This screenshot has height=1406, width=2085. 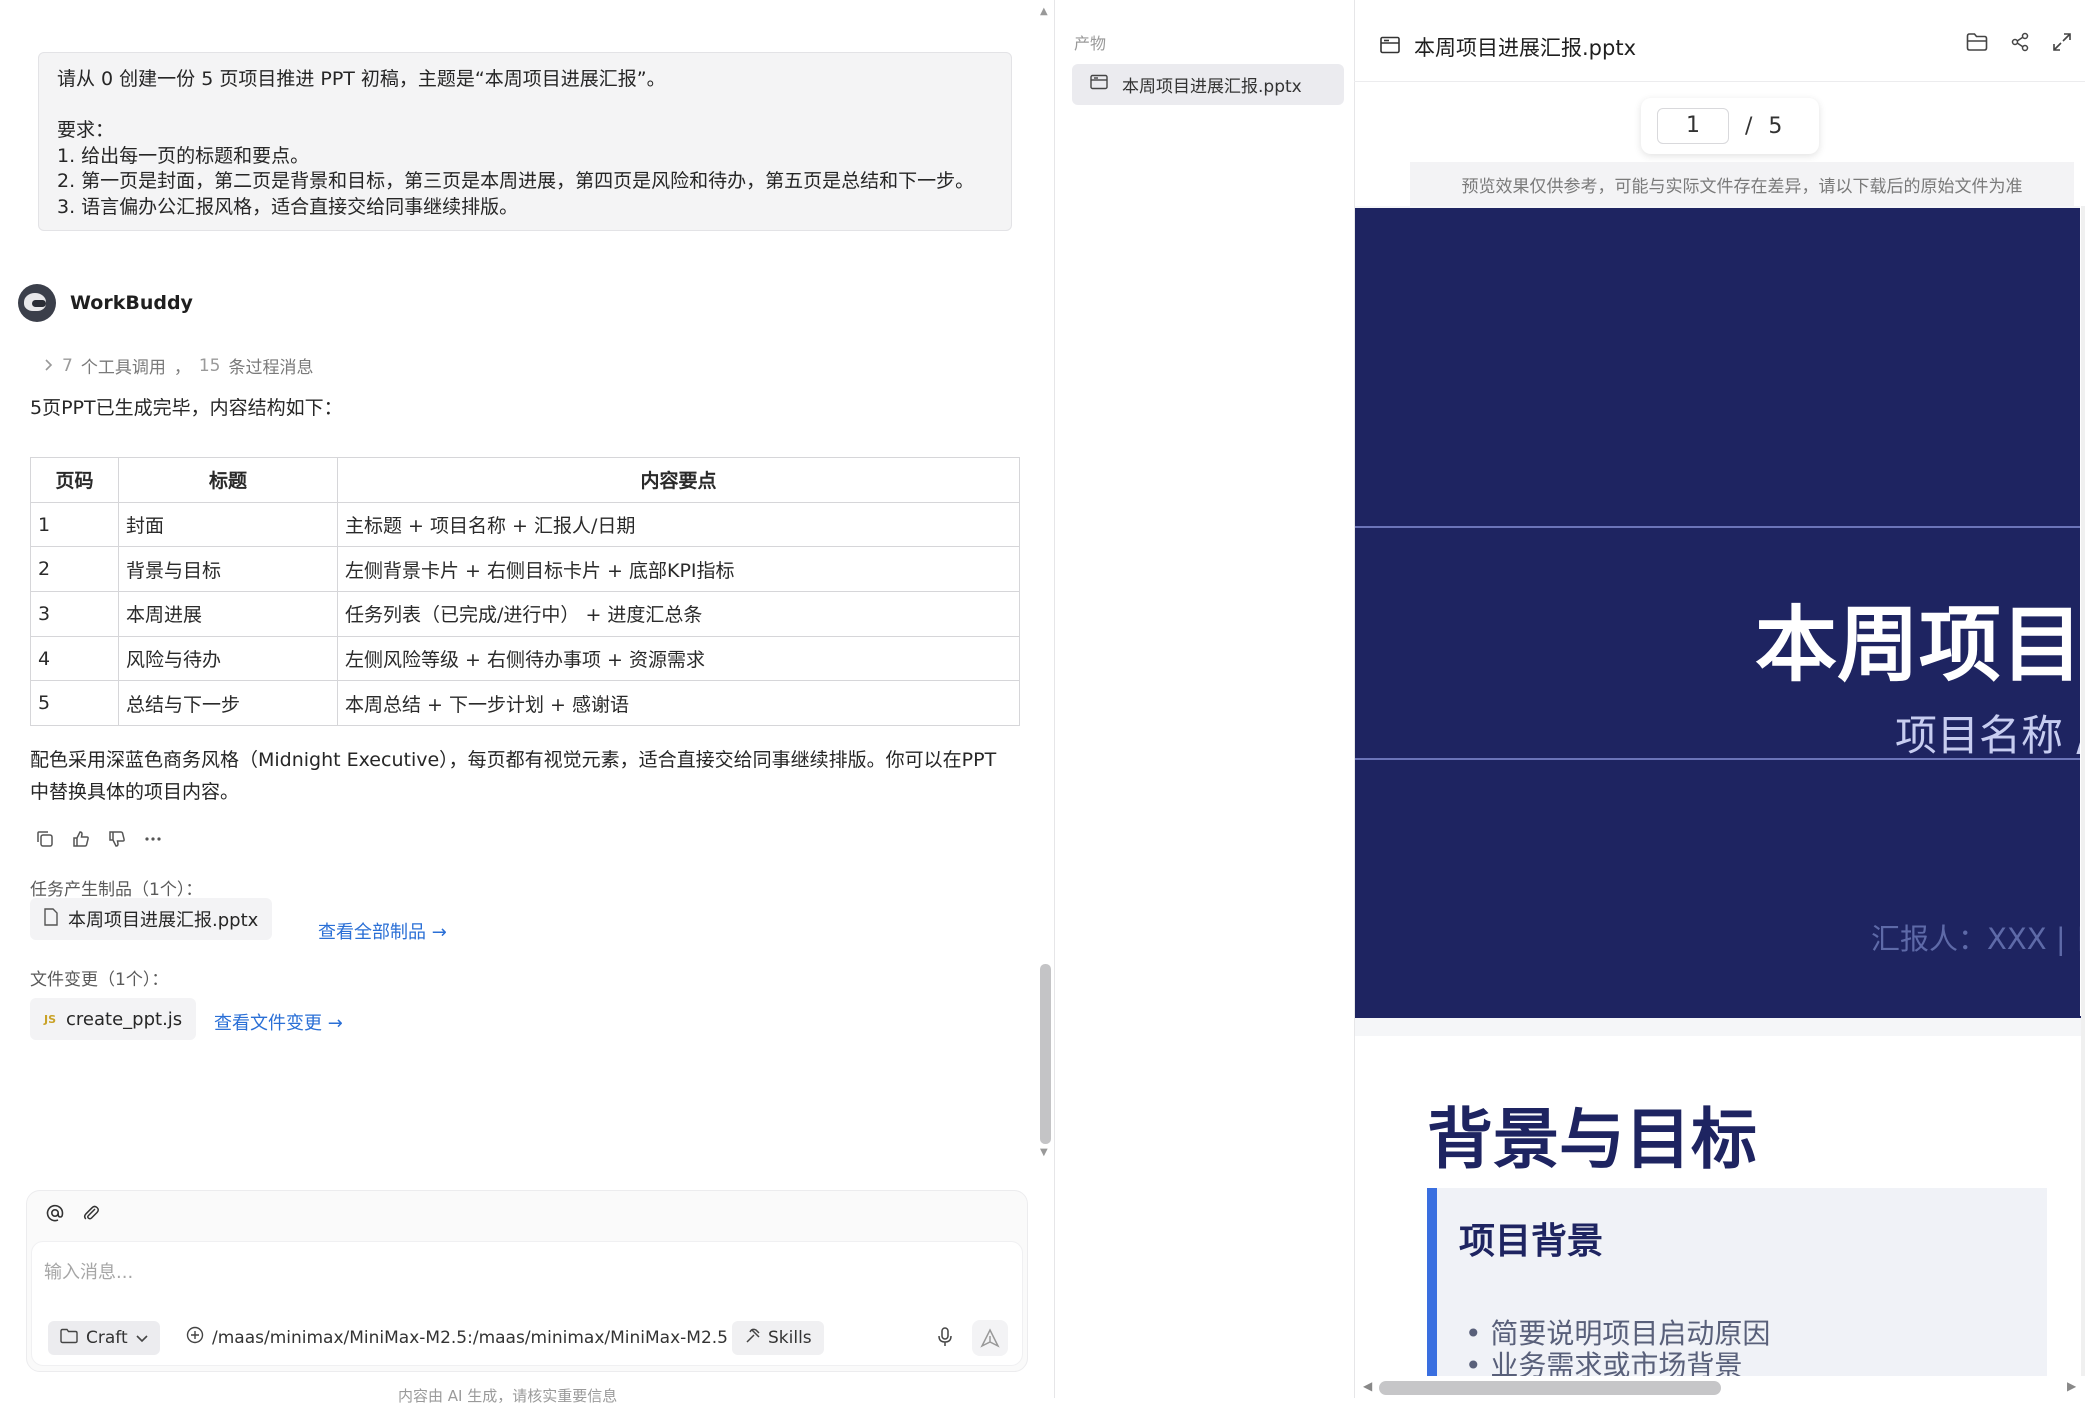 What do you see at coordinates (382, 931) in the screenshot?
I see `view-all-artifacts-link: 查看全部制品 →` at bounding box center [382, 931].